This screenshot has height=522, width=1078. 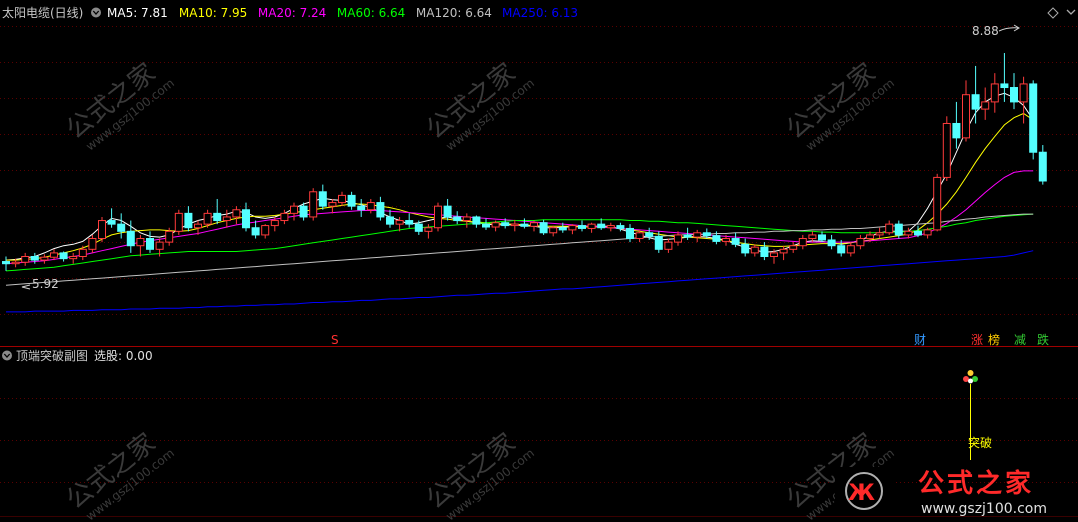 I want to click on marker-rank: 榜, so click(x=994, y=339).